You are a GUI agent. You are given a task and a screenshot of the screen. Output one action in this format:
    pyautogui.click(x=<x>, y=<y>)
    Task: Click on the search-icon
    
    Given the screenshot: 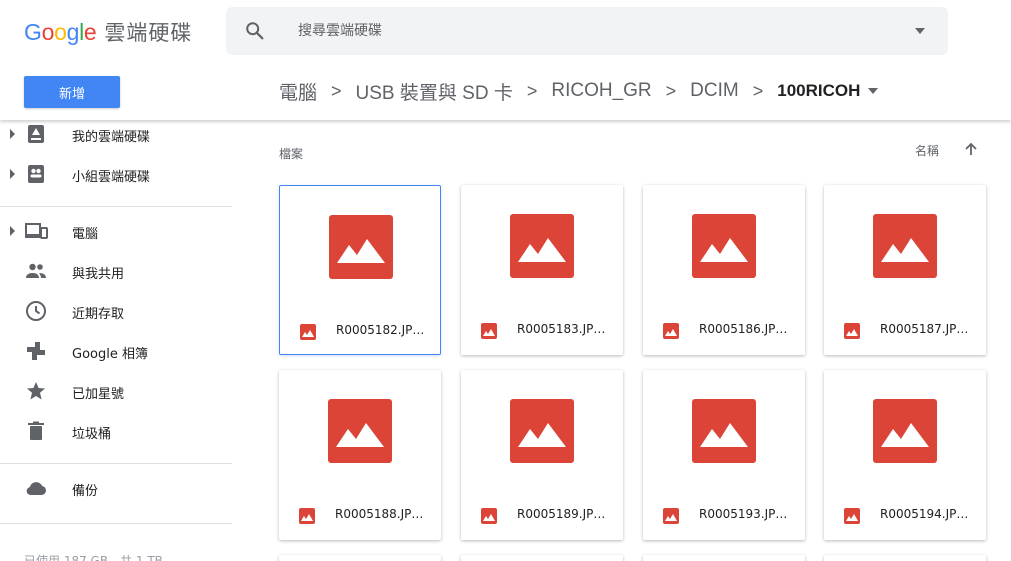 What is the action you would take?
    pyautogui.click(x=255, y=31)
    